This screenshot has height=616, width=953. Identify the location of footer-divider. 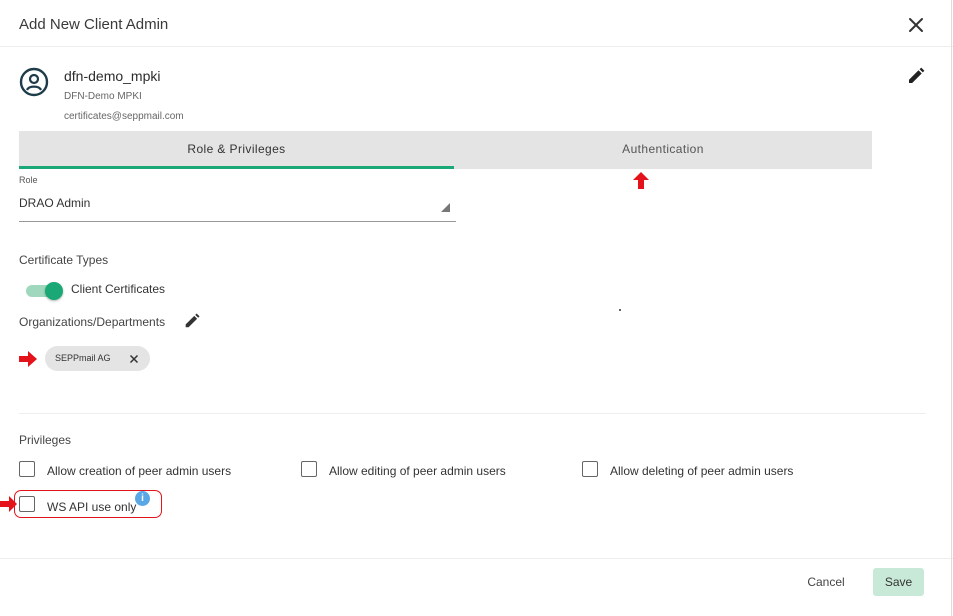
(476, 558).